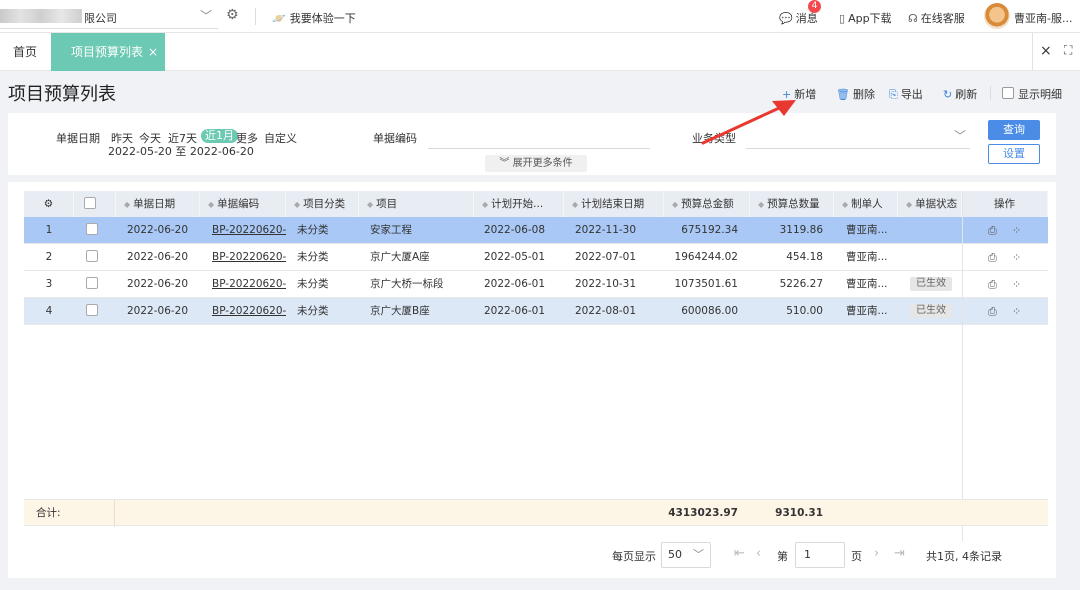  I want to click on header-end: ◆ 计划结束日期, so click(614, 204).